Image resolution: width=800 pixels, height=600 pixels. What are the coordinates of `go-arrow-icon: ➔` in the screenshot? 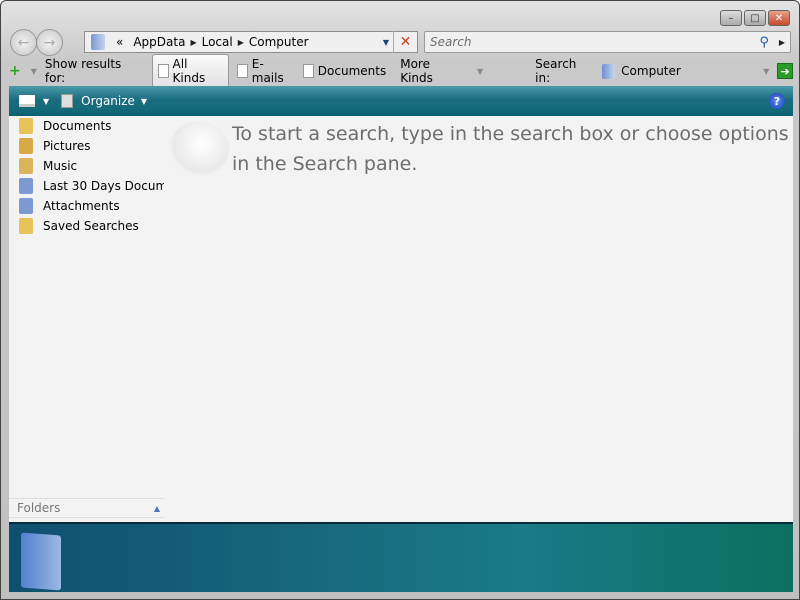 It's located at (785, 71).